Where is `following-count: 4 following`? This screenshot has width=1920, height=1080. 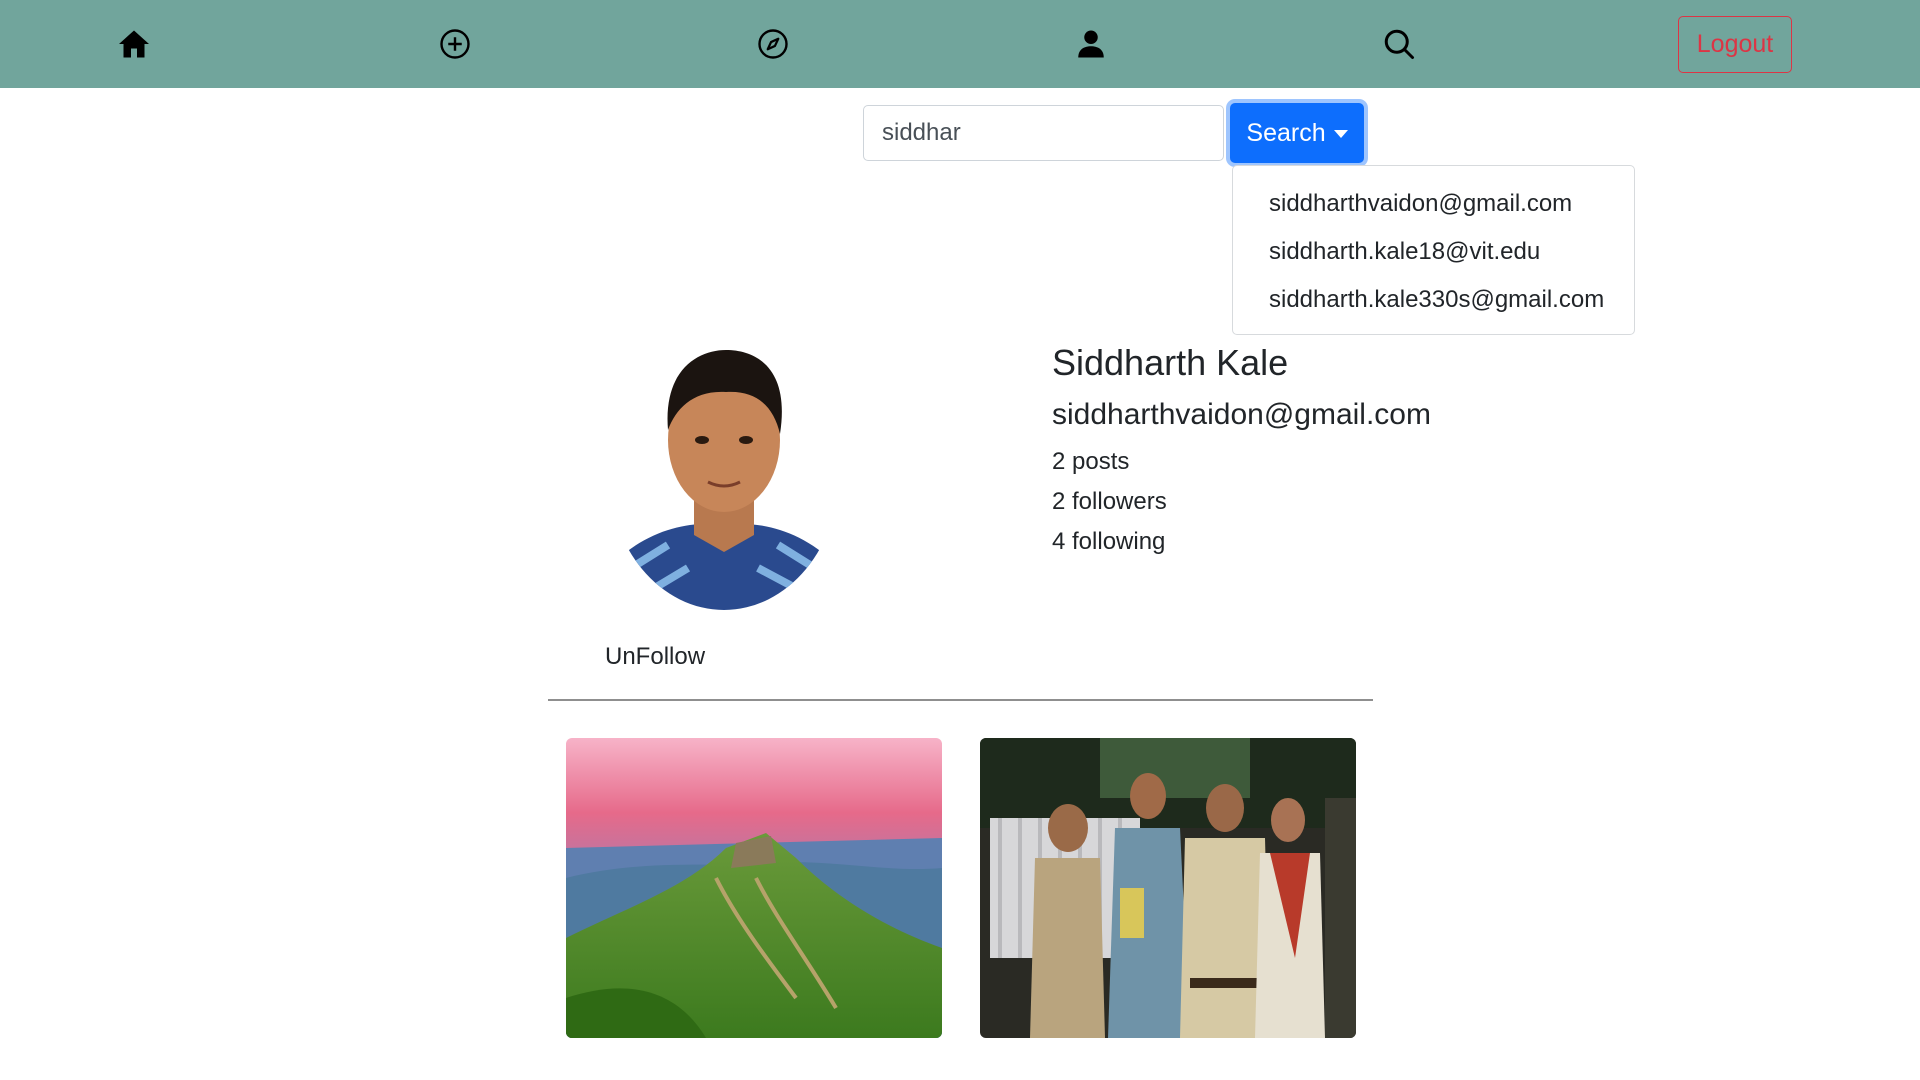
following-count: 4 following is located at coordinates (1108, 542).